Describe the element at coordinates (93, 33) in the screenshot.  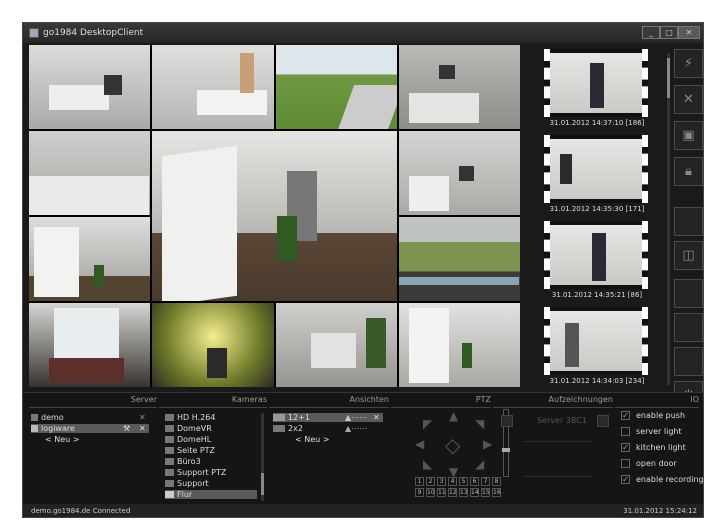
I see `window-title: go1984 DesktopClient` at that location.